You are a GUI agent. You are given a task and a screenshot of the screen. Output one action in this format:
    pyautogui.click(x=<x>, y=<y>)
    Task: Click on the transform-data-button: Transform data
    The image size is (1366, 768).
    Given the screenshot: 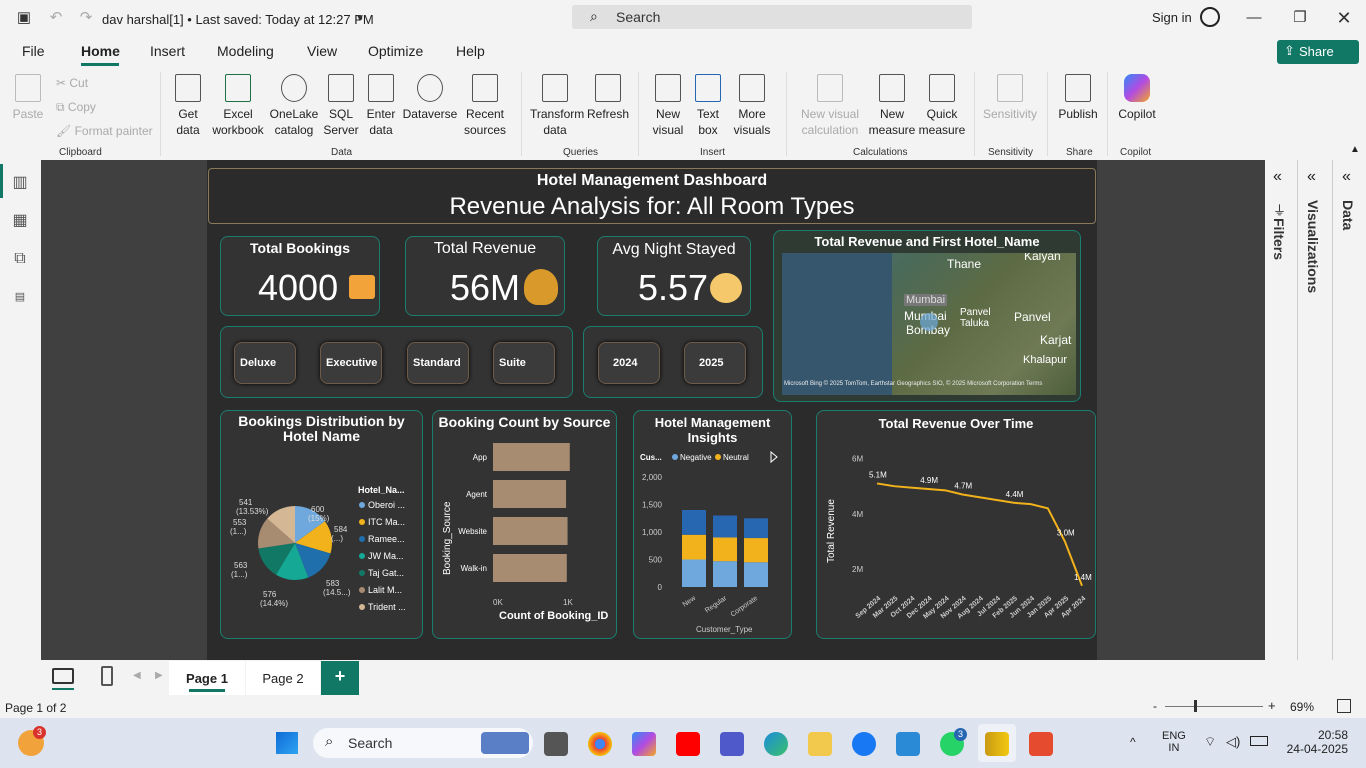 What is the action you would take?
    pyautogui.click(x=557, y=106)
    